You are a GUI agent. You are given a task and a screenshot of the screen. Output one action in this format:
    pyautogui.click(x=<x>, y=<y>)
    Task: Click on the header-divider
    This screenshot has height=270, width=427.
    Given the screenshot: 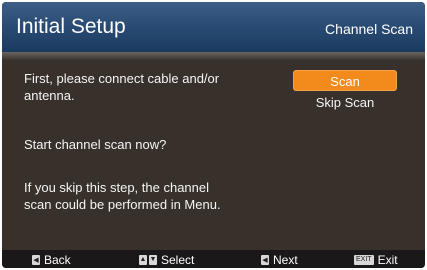 What is the action you would take?
    pyautogui.click(x=213, y=56)
    